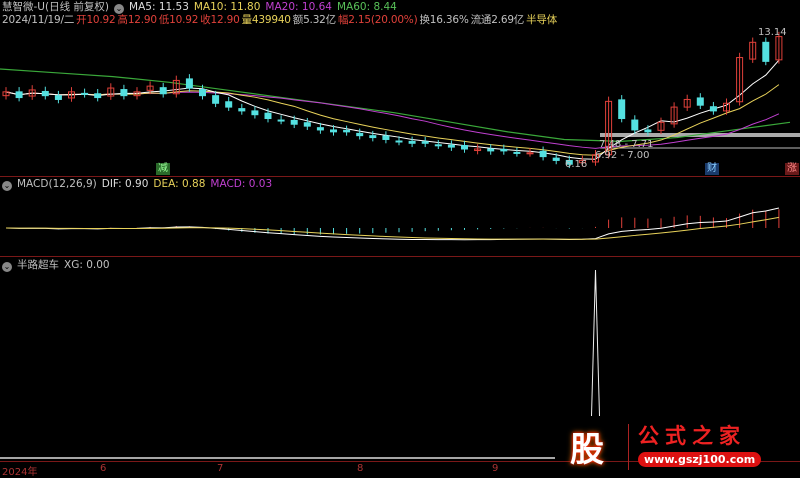 Image resolution: width=800 pixels, height=478 pixels. I want to click on low-label: 6.16, so click(576, 164).